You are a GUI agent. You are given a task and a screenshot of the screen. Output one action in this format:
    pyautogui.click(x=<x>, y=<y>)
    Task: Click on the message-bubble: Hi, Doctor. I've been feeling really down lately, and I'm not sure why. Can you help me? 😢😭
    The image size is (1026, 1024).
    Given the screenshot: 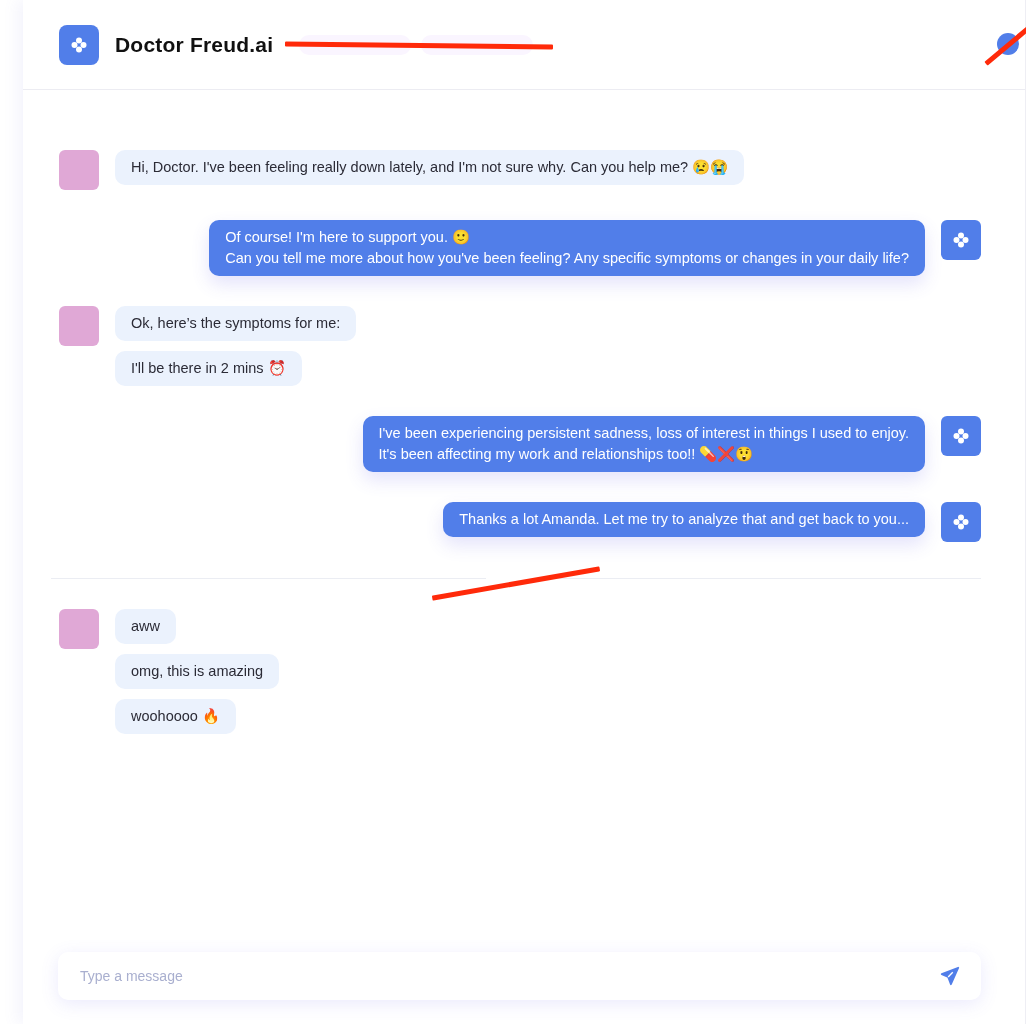 What is the action you would take?
    pyautogui.click(x=430, y=167)
    